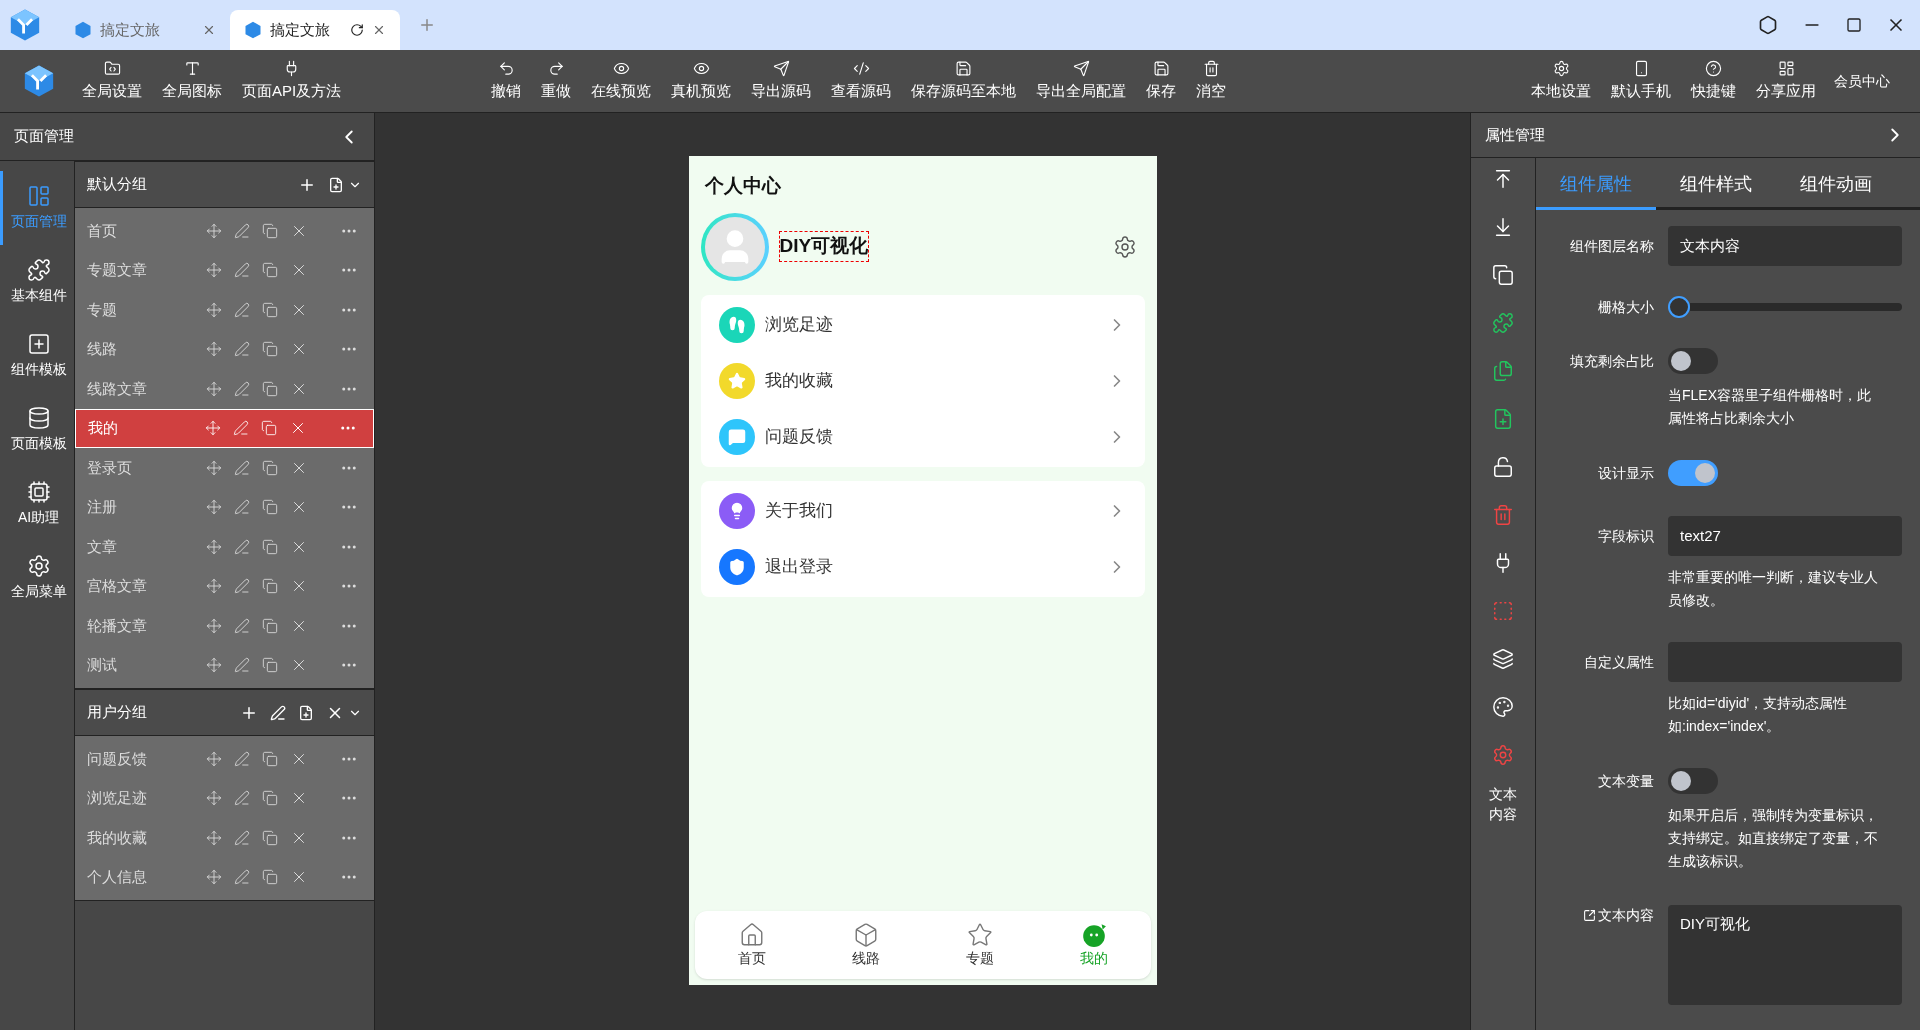  What do you see at coordinates (1770, 407) in the screenshot?
I see `field-hint: 当FLEX容器里子组件栅格时，此属性将占比剩余大小` at bounding box center [1770, 407].